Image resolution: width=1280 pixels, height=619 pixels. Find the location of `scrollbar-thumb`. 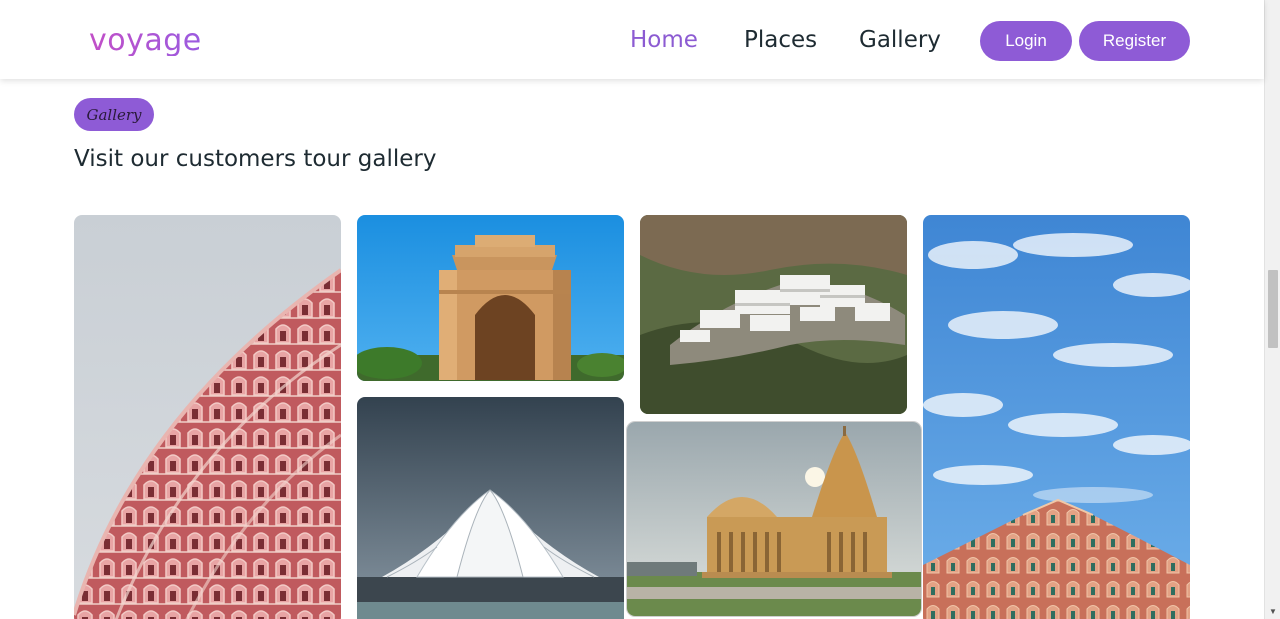

scrollbar-thumb is located at coordinates (1273, 309).